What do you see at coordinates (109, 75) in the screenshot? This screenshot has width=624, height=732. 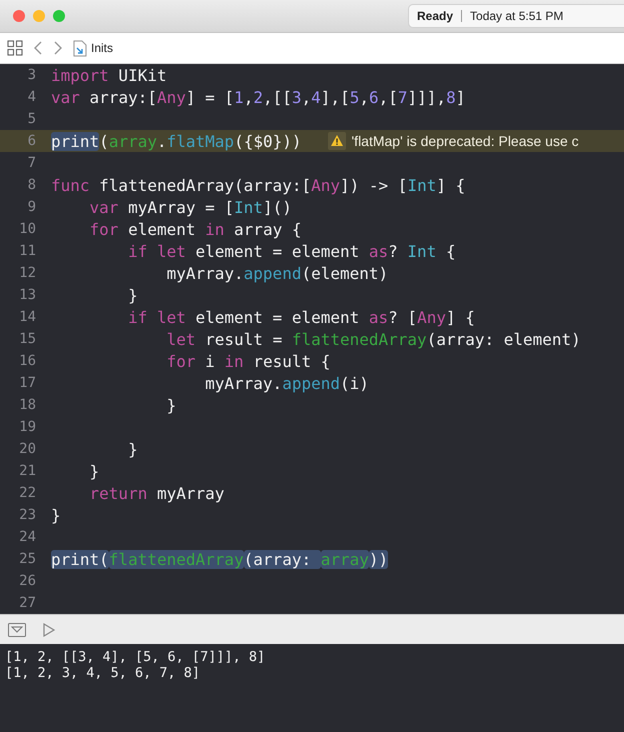 I see `code-line: import UIKit` at bounding box center [109, 75].